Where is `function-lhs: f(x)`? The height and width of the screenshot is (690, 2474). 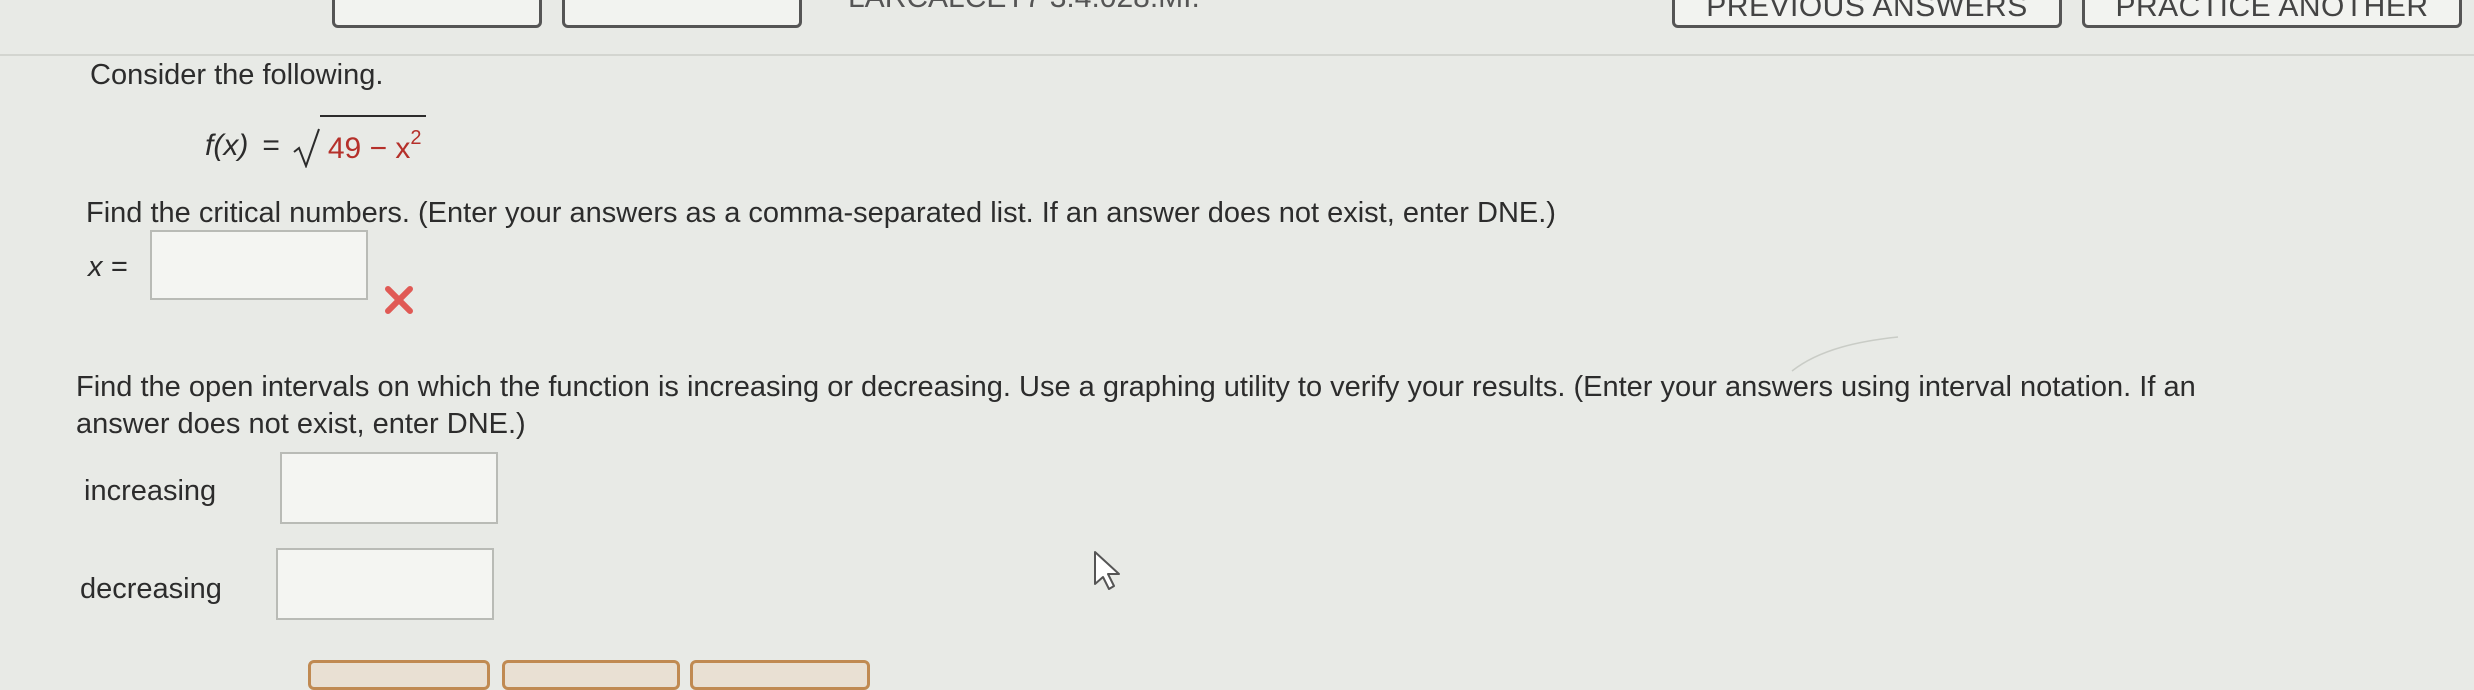
function-lhs: f(x) is located at coordinates (227, 145).